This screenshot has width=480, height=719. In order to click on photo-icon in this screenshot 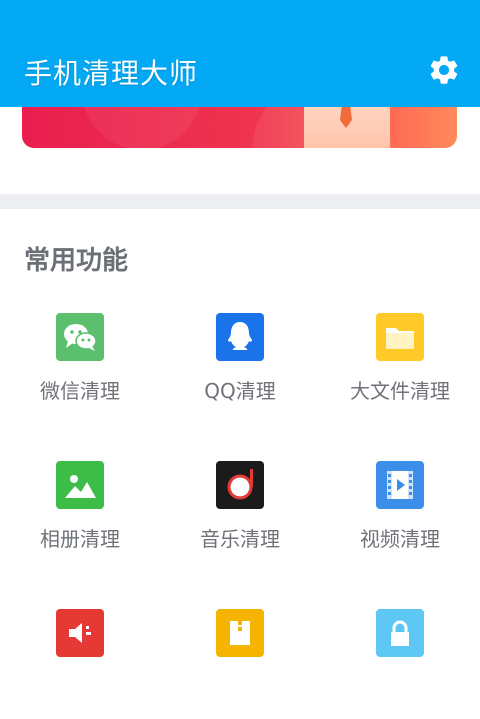, I will do `click(80, 485)`.